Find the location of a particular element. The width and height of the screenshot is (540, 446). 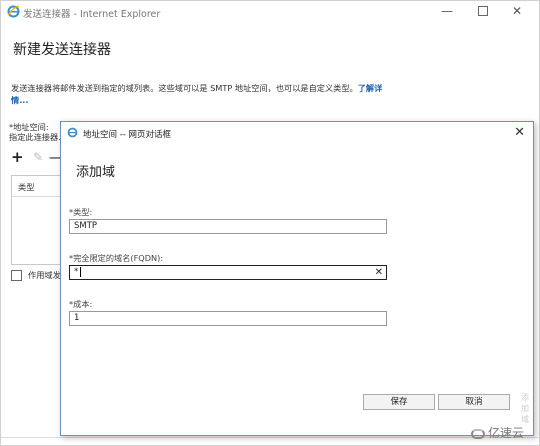

footer-divider is located at coordinates (270, 437).